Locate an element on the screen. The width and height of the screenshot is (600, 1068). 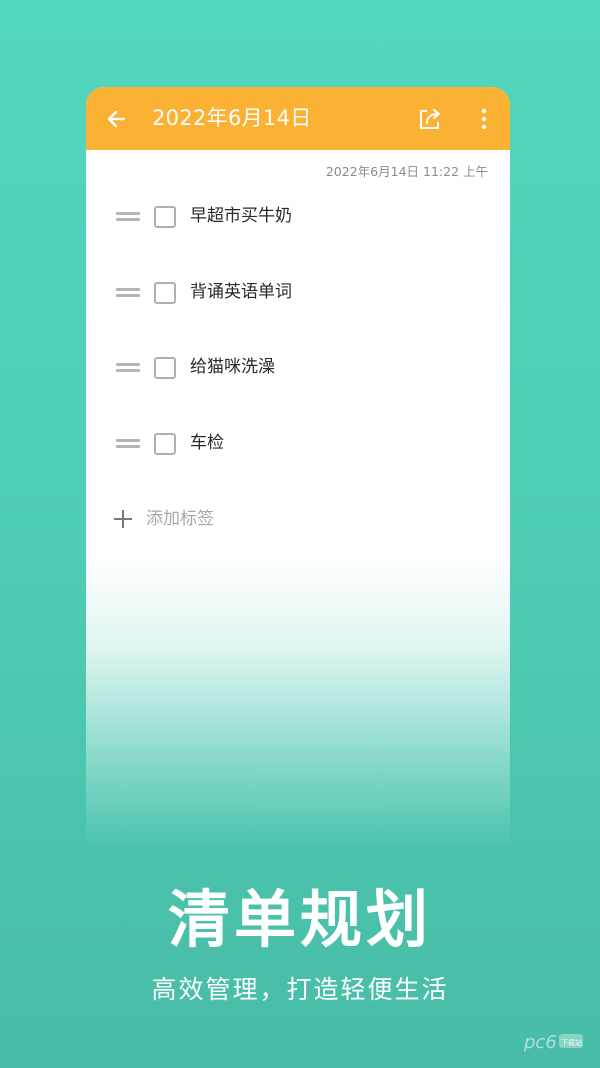
share-icon is located at coordinates (430, 119).